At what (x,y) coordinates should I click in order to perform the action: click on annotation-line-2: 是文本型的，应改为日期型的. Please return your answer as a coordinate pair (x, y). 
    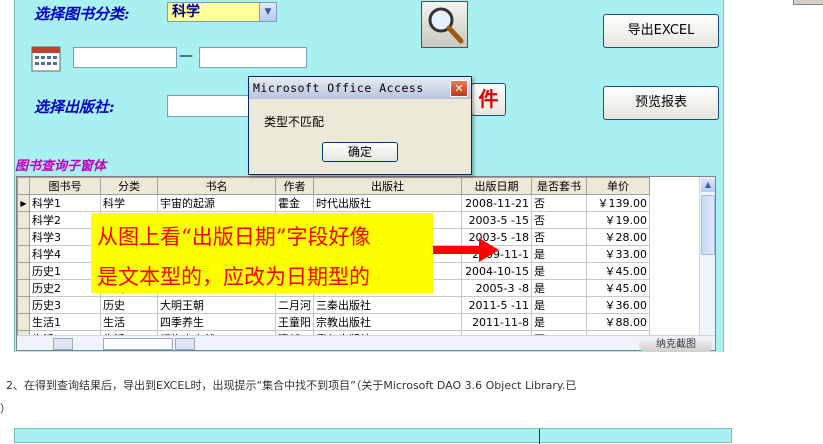
    Looking at the image, I should click on (233, 277).